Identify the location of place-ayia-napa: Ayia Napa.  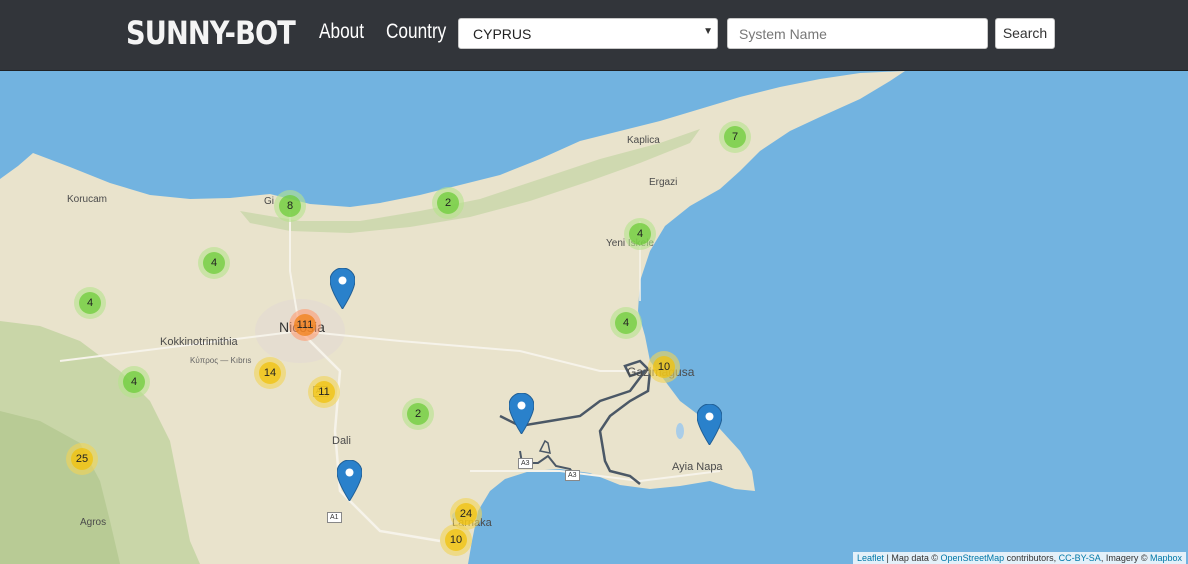
(697, 467).